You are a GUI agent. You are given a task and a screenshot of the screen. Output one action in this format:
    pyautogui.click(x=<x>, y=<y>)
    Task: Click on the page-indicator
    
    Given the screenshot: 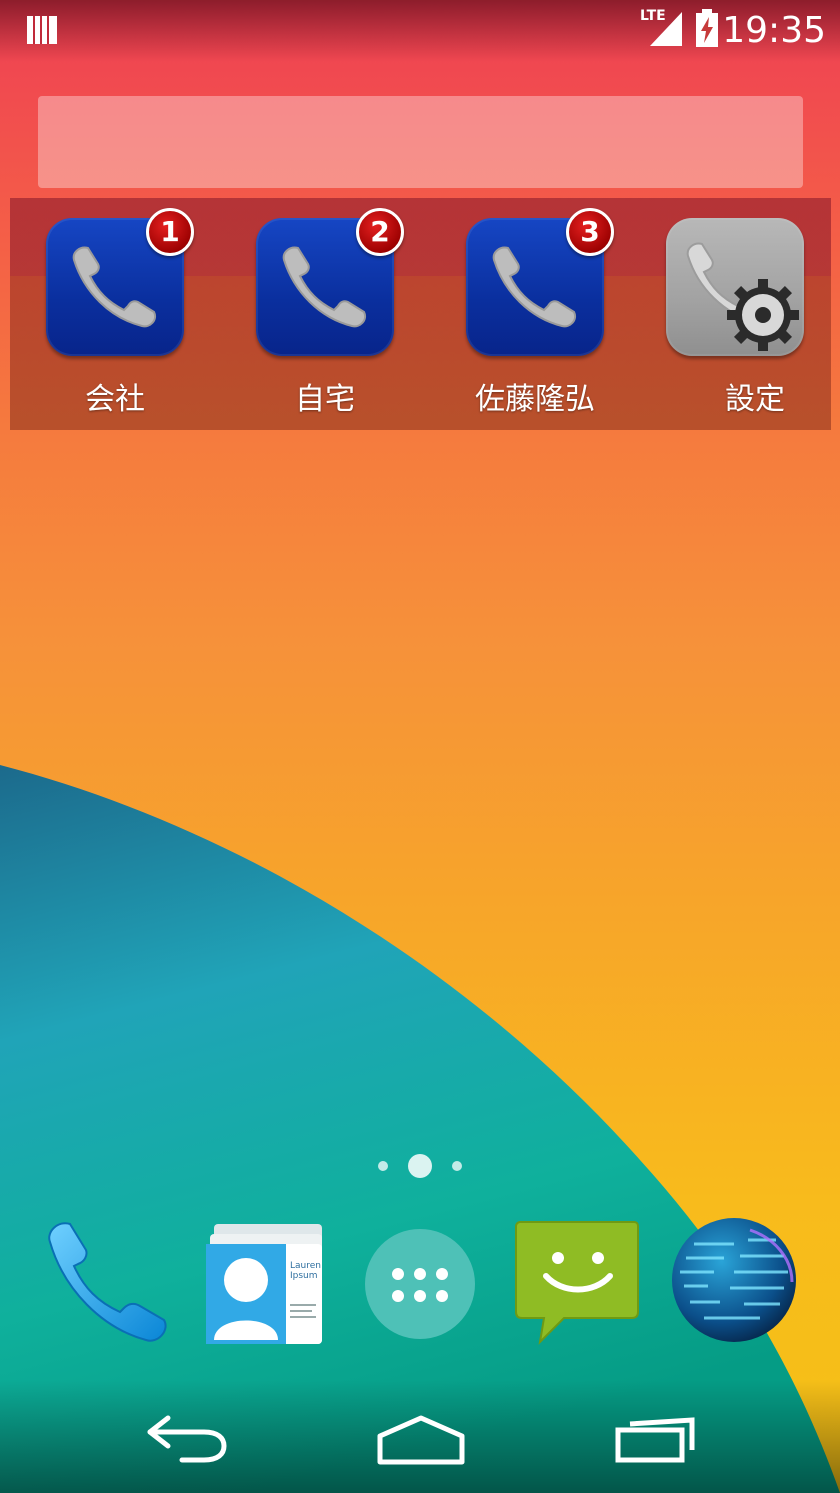 What is the action you would take?
    pyautogui.click(x=420, y=1165)
    